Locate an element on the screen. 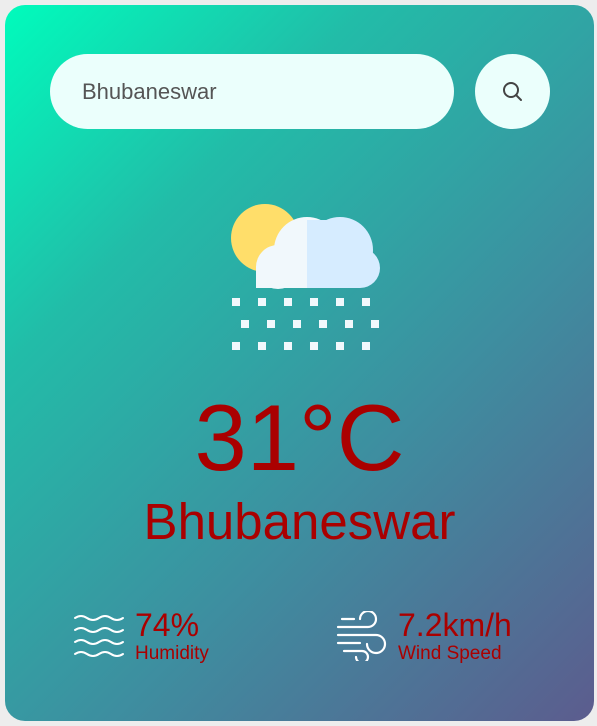  search-icon is located at coordinates (512, 91).